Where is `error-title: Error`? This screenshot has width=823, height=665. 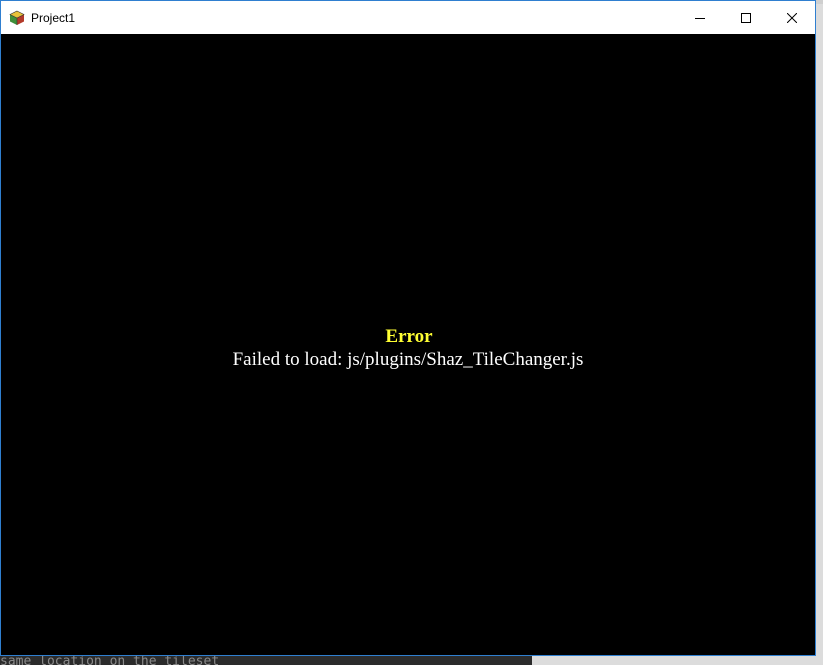 error-title: Error is located at coordinates (409, 336).